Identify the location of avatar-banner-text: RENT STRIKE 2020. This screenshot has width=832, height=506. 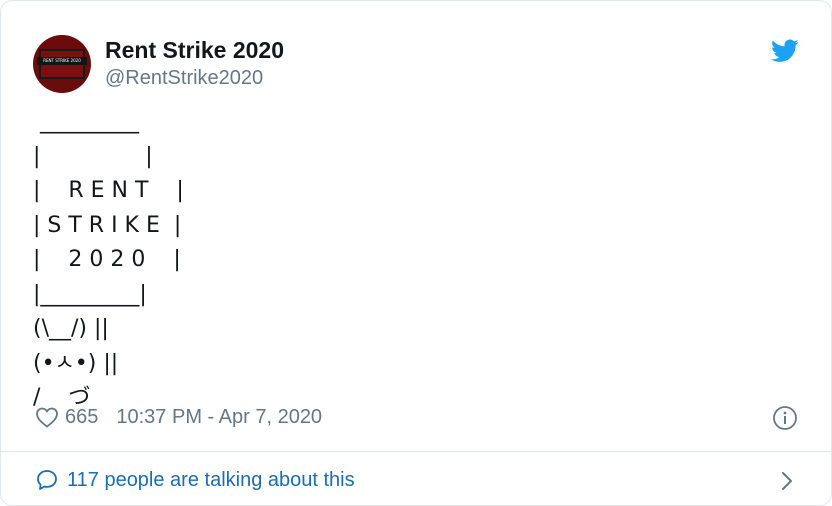
(62, 61).